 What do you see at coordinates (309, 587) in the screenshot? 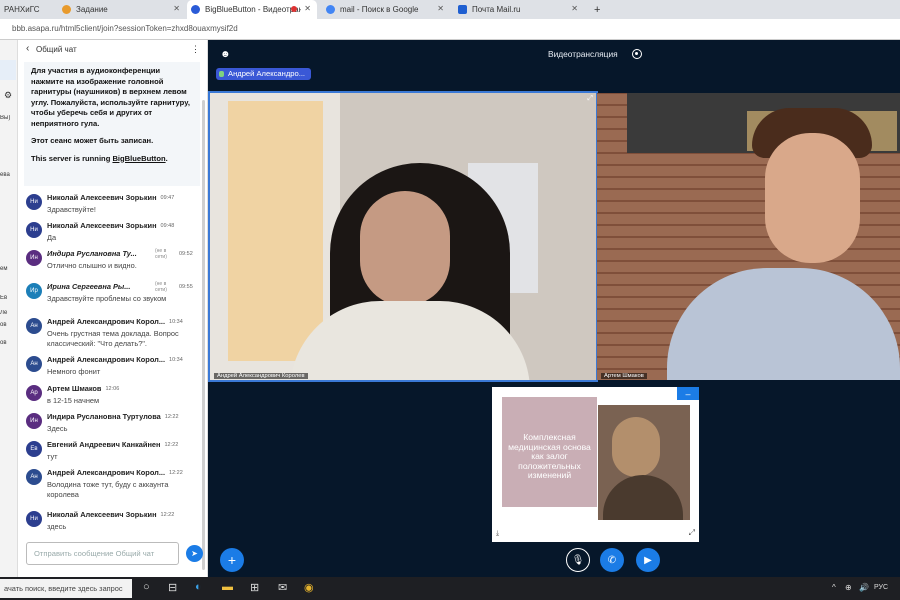
I see `chrome-icon: ◉` at bounding box center [309, 587].